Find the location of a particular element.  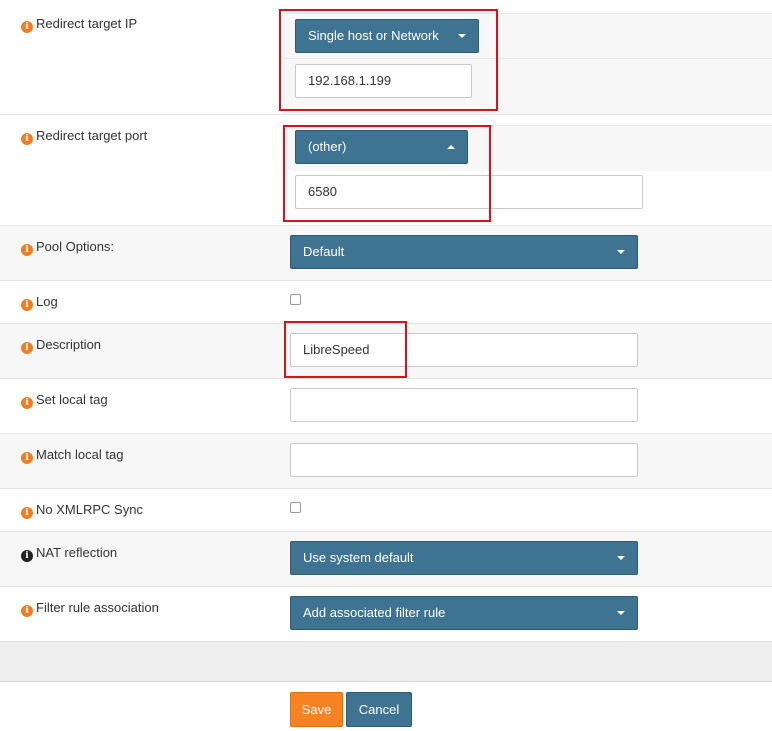

chevron-up-icon is located at coordinates (451, 147).